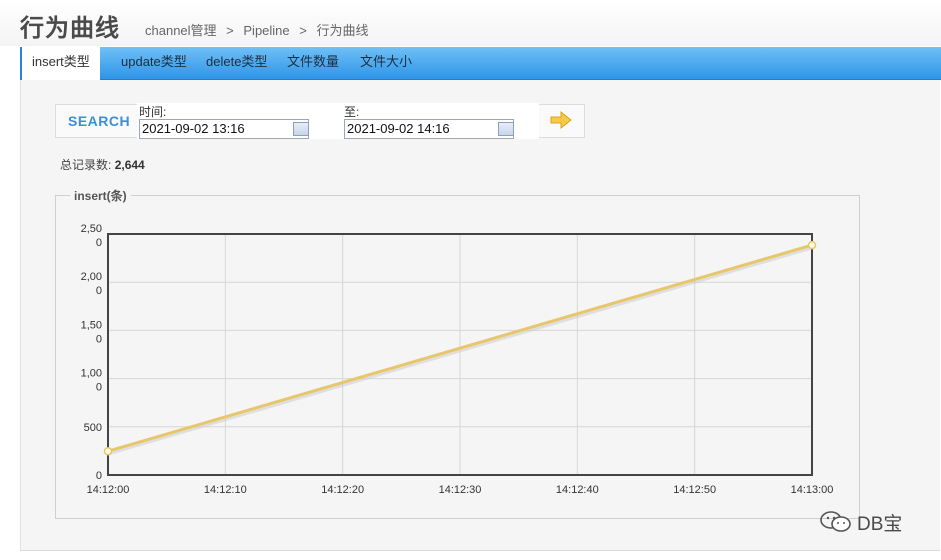 This screenshot has height=560, width=941. What do you see at coordinates (313, 63) in the screenshot?
I see `tab-file-count: 文件数量` at bounding box center [313, 63].